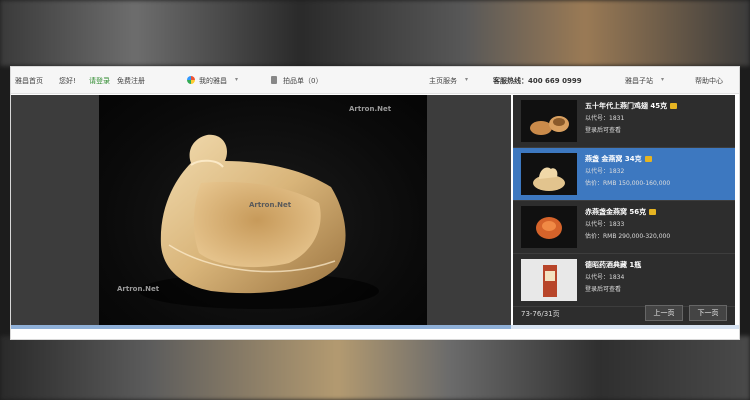  What do you see at coordinates (621, 212) in the screenshot?
I see `lot-title: 赤燕盏金燕窝 56克` at bounding box center [621, 212].